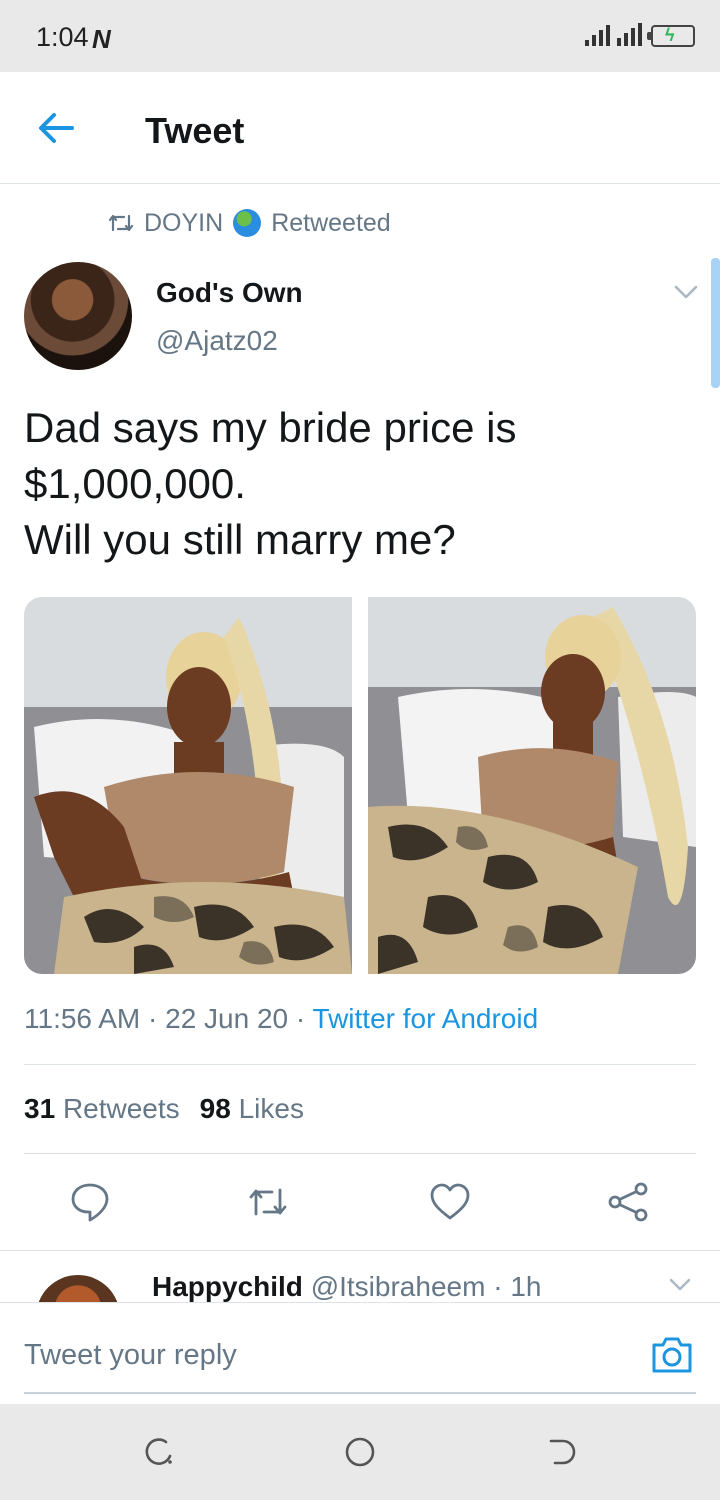 The image size is (720, 1500). I want to click on retweets-count: 31, so click(40, 1108).